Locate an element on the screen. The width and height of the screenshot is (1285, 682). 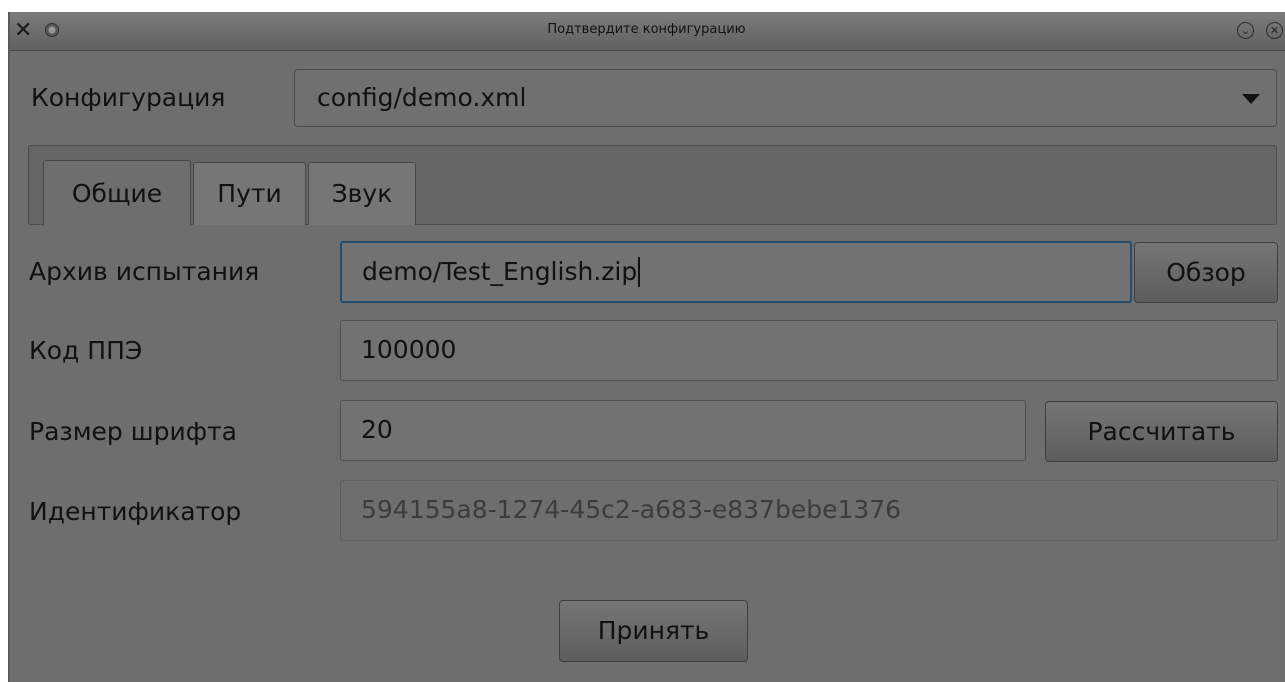
window-title: Подтвердите конфигурацию is located at coordinates (646, 29).